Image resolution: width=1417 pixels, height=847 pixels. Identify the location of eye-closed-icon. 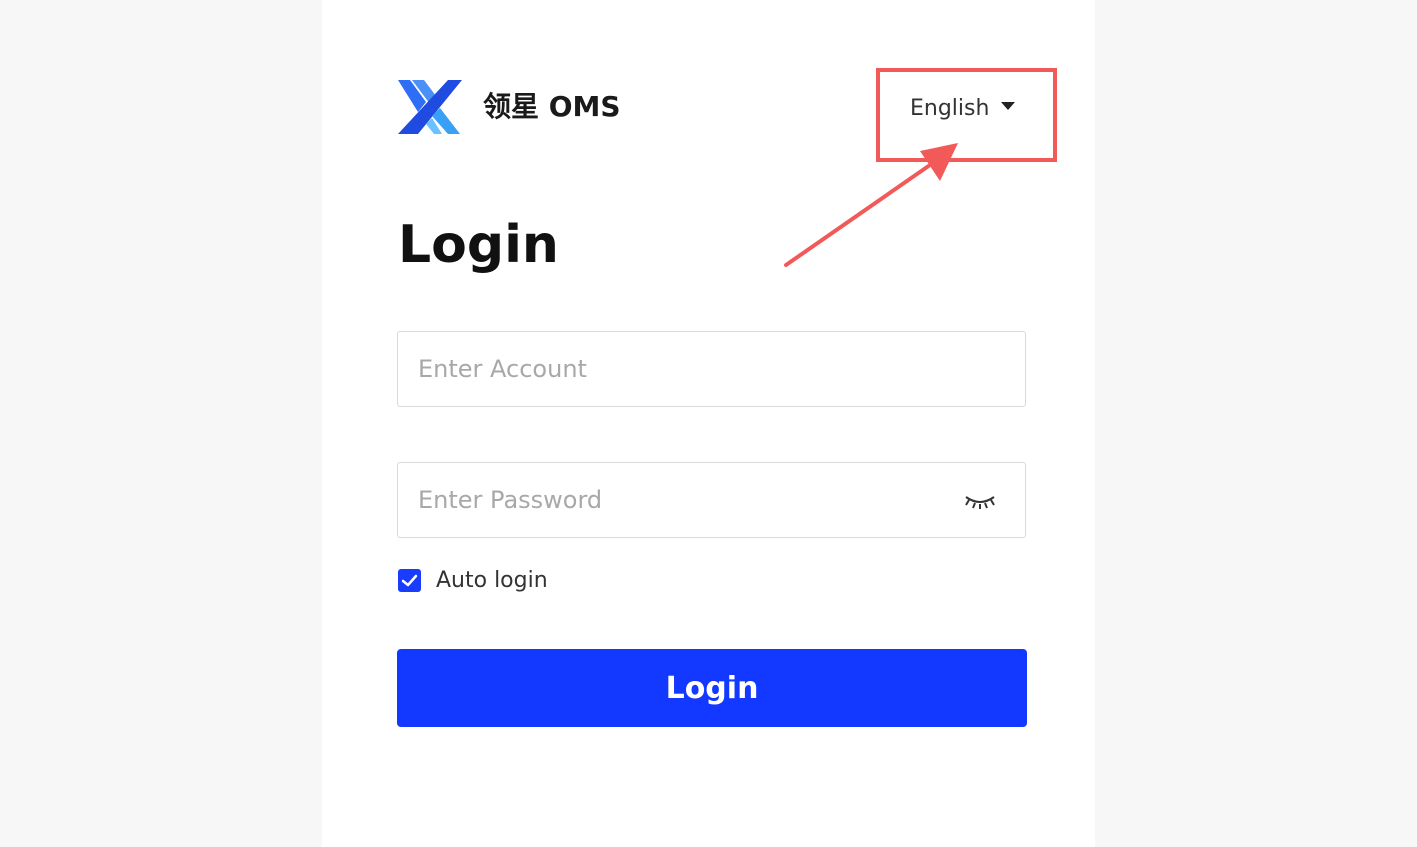
(980, 501).